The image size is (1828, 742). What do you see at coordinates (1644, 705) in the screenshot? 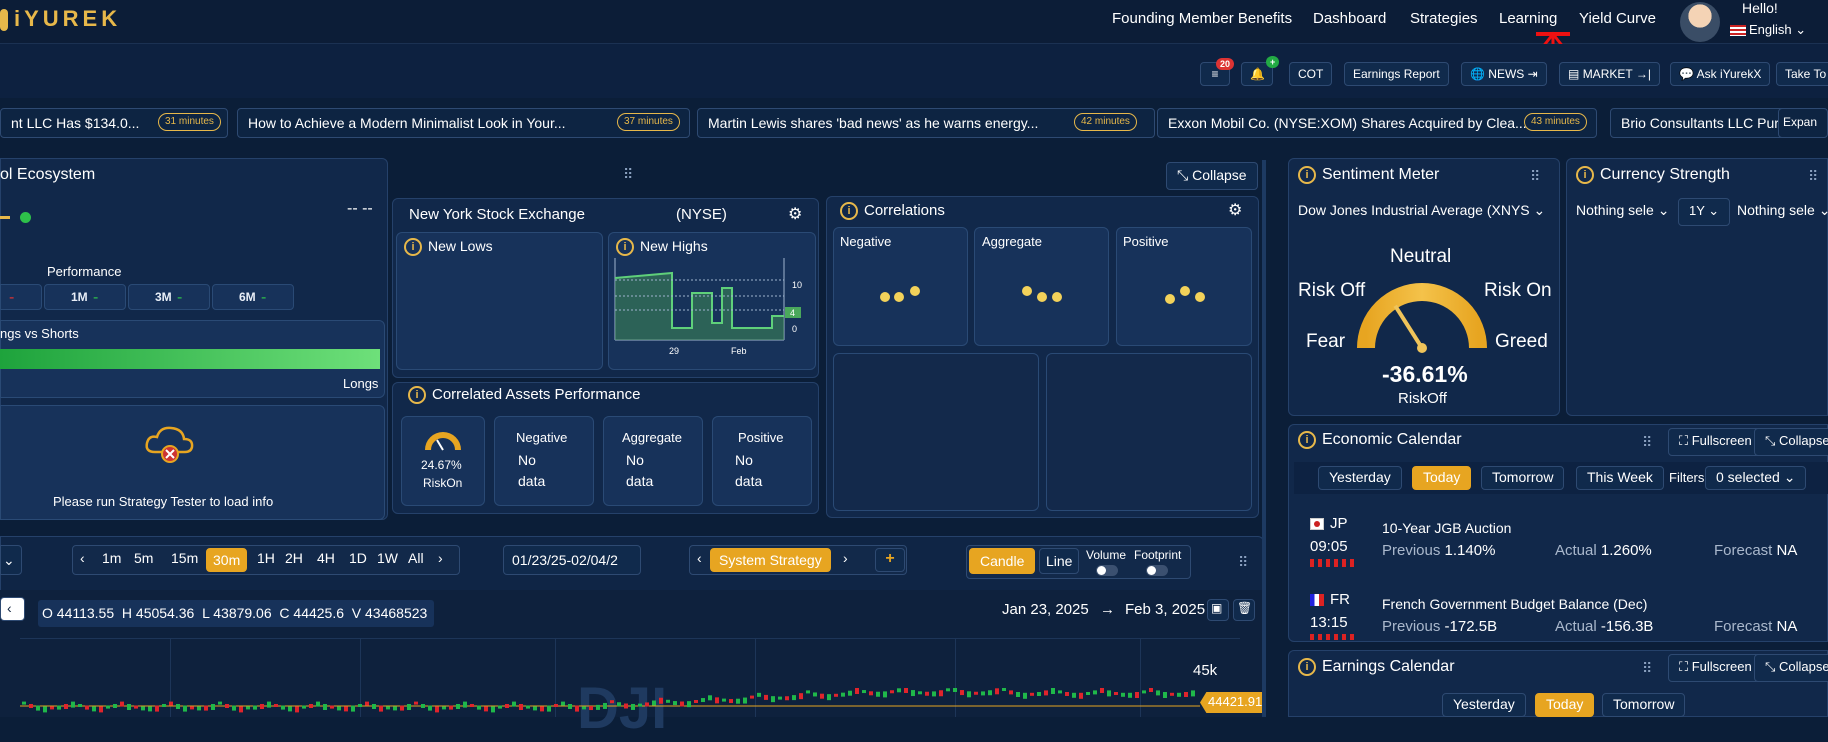
I see `earnings-tomorrow-button: Tomorrow` at bounding box center [1644, 705].